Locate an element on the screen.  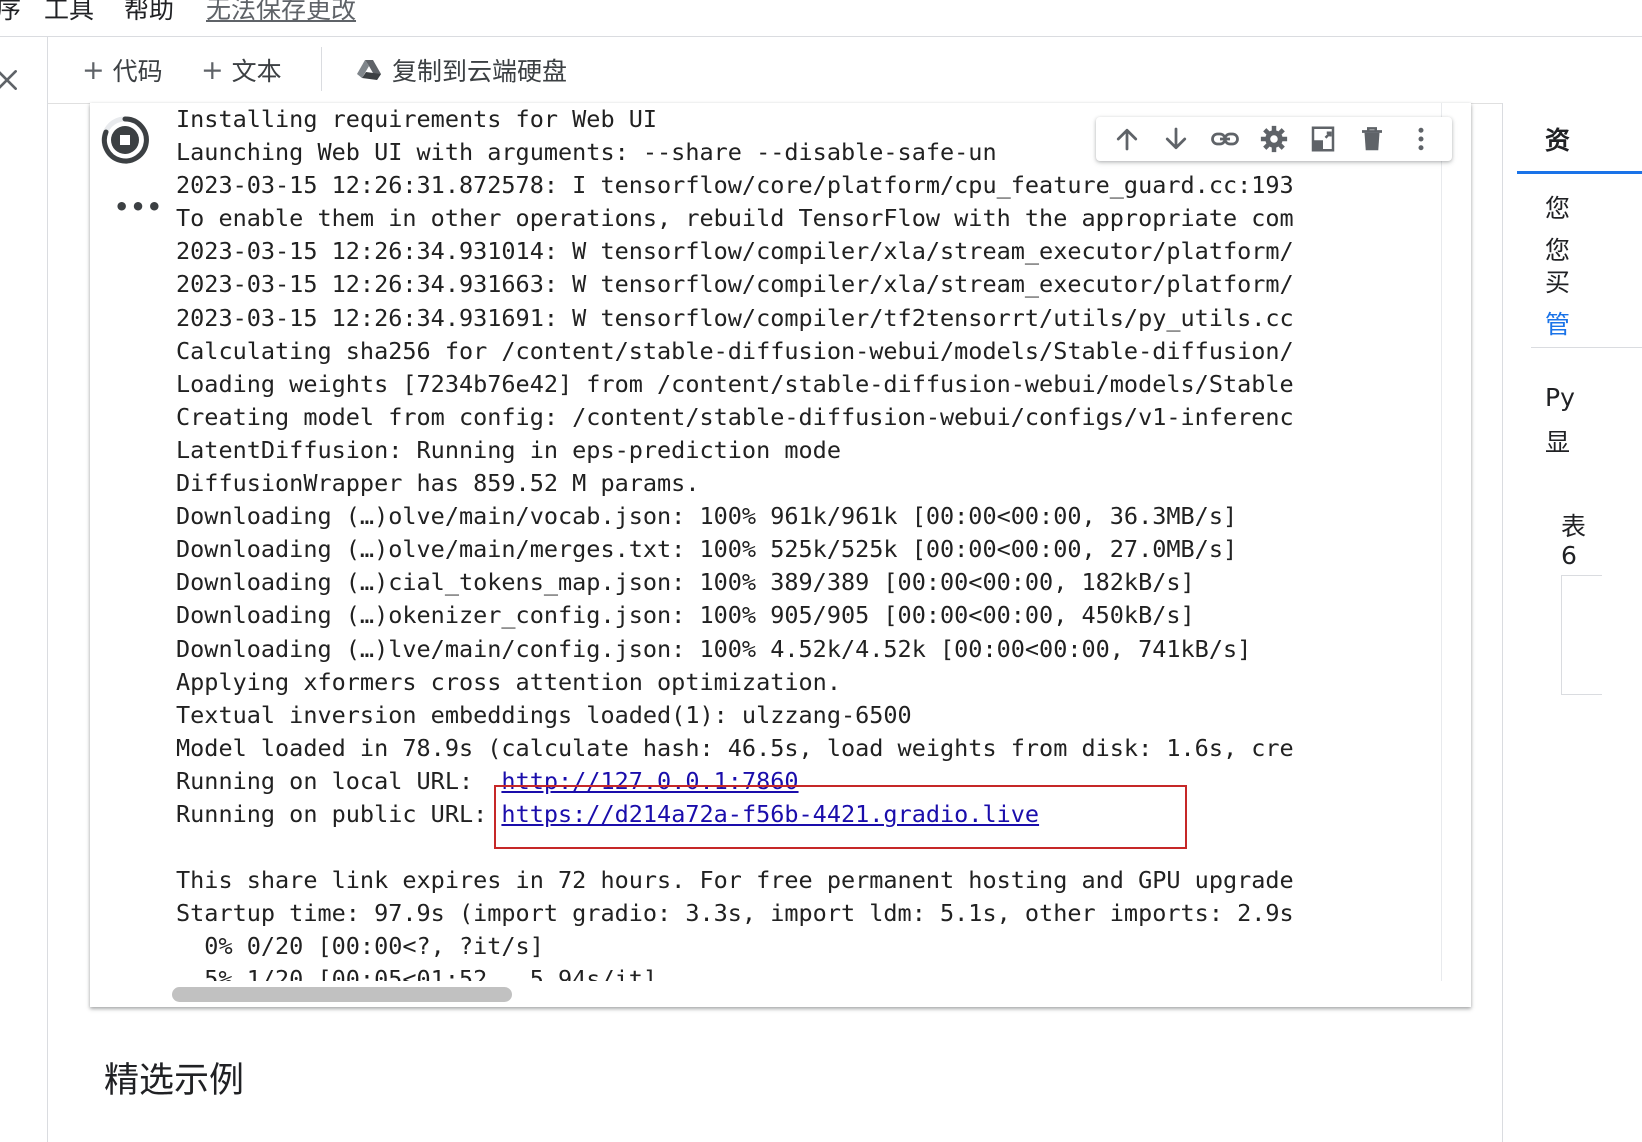
menu-item-partial: 序 is located at coordinates (10, 13).